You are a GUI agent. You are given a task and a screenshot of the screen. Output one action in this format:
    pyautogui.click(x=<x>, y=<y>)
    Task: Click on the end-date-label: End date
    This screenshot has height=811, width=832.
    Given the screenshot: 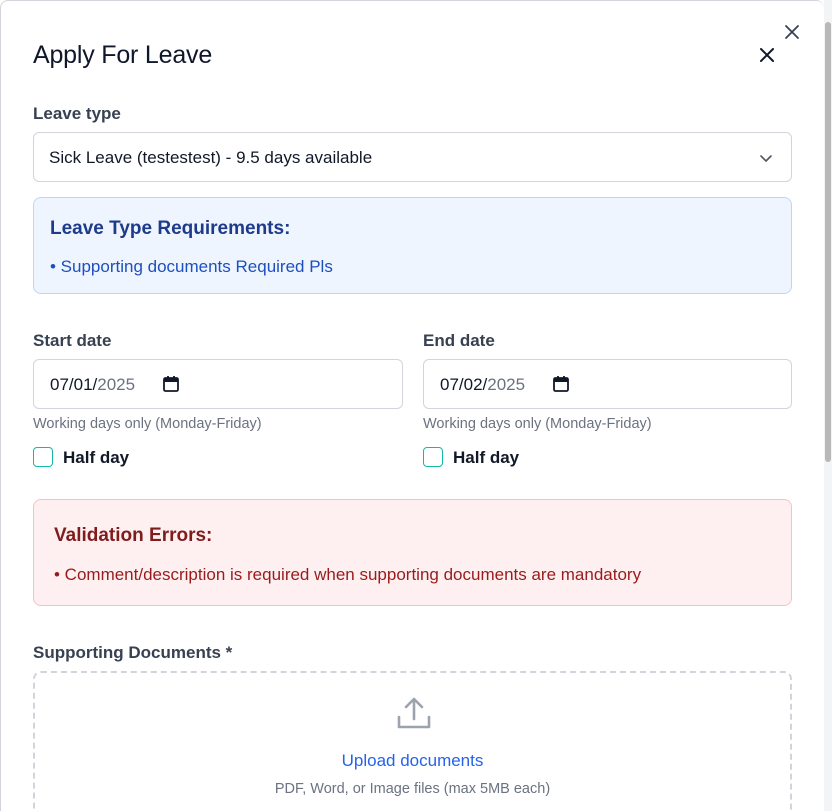 What is the action you would take?
    pyautogui.click(x=459, y=340)
    